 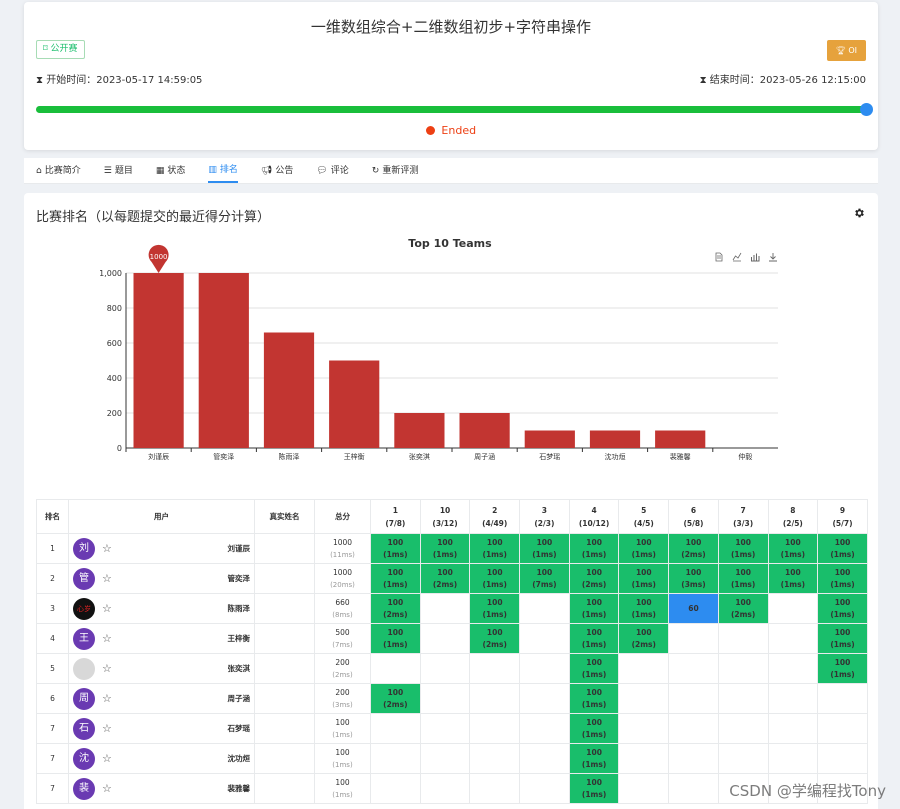 I want to click on problem-score-cell: 60, so click(x=693, y=608).